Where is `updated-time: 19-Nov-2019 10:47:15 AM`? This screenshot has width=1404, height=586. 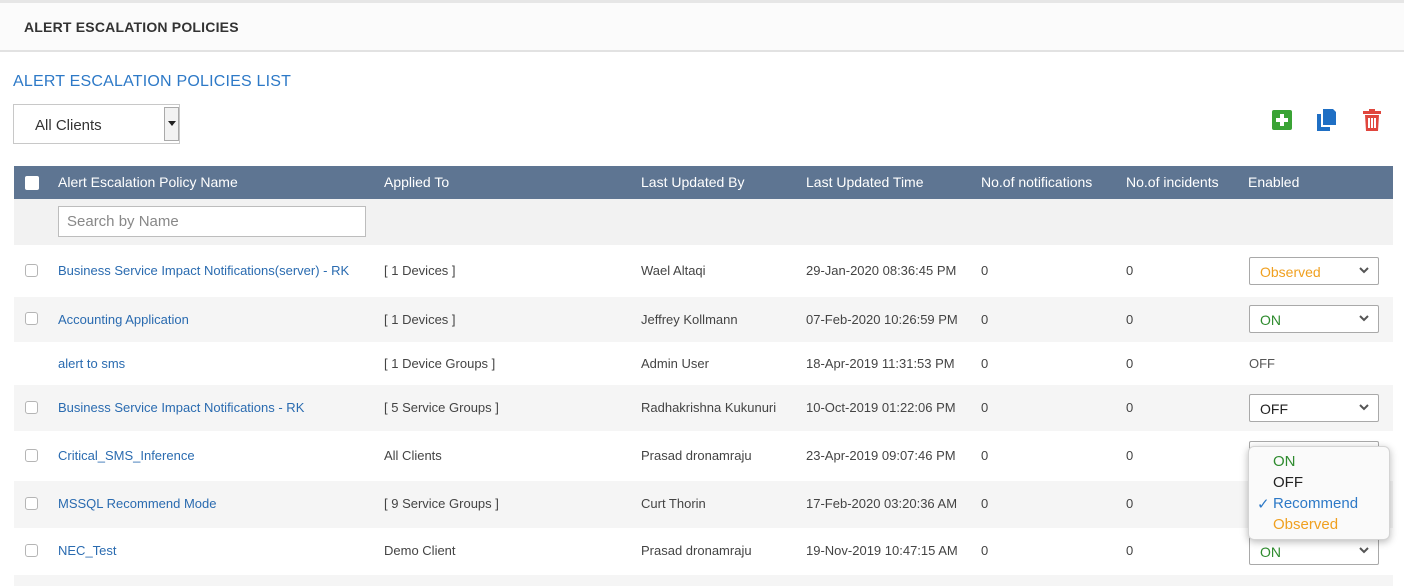 updated-time: 19-Nov-2019 10:47:15 AM is located at coordinates (882, 550).